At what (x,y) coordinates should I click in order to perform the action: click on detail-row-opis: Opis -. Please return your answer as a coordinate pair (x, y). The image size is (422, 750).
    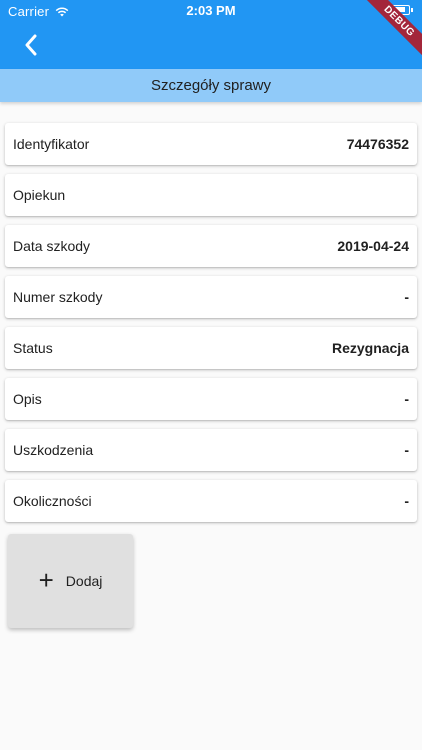
    Looking at the image, I should click on (211, 399).